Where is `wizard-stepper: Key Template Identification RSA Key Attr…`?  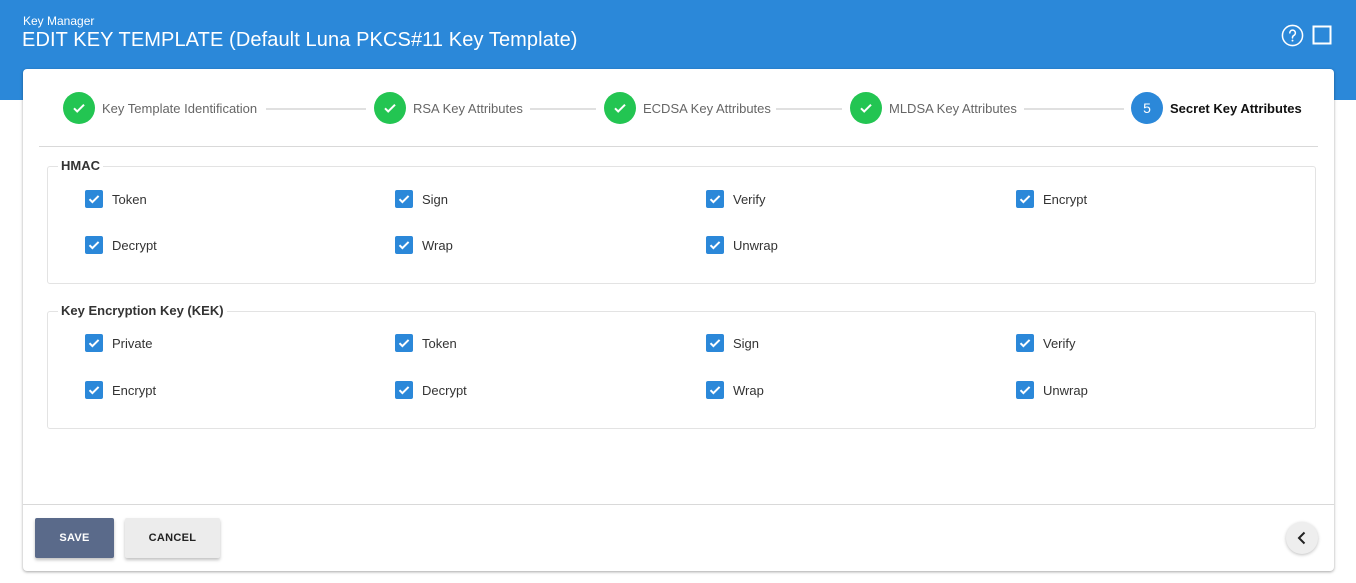
wizard-stepper: Key Template Identification RSA Key Attr… is located at coordinates (678, 108).